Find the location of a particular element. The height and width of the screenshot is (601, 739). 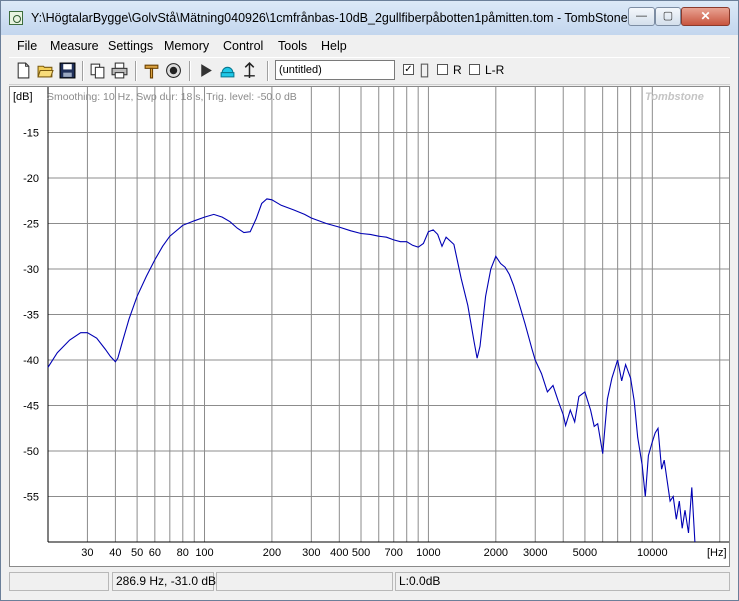

lr-channel-label: L-R is located at coordinates (495, 70).